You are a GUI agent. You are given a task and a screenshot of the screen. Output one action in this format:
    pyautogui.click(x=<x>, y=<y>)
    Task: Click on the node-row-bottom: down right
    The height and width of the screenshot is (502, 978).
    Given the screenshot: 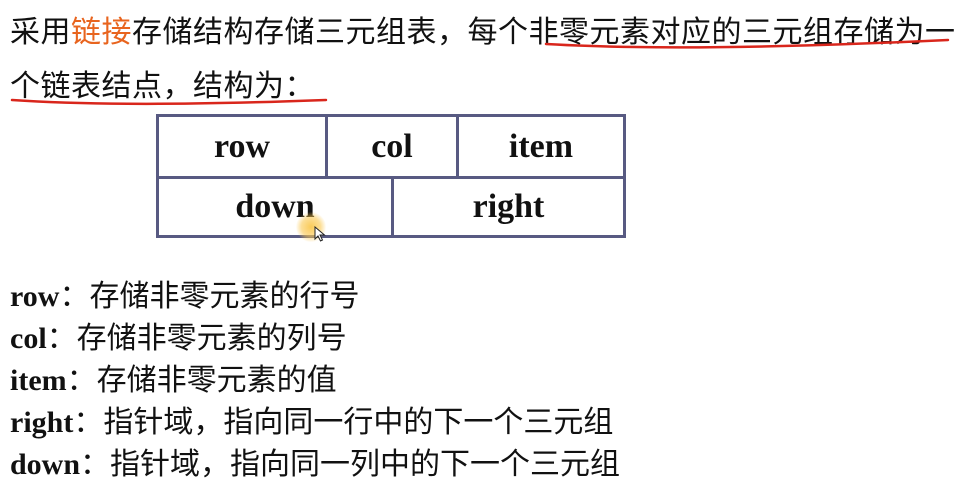 What is the action you would take?
    pyautogui.click(x=391, y=207)
    